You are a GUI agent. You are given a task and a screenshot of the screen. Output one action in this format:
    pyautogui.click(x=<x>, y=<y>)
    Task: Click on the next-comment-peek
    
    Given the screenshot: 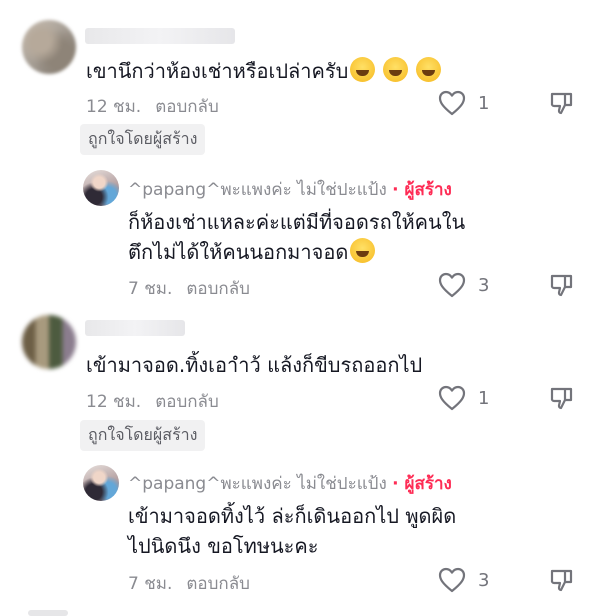 What is the action you would take?
    pyautogui.click(x=300, y=611)
    